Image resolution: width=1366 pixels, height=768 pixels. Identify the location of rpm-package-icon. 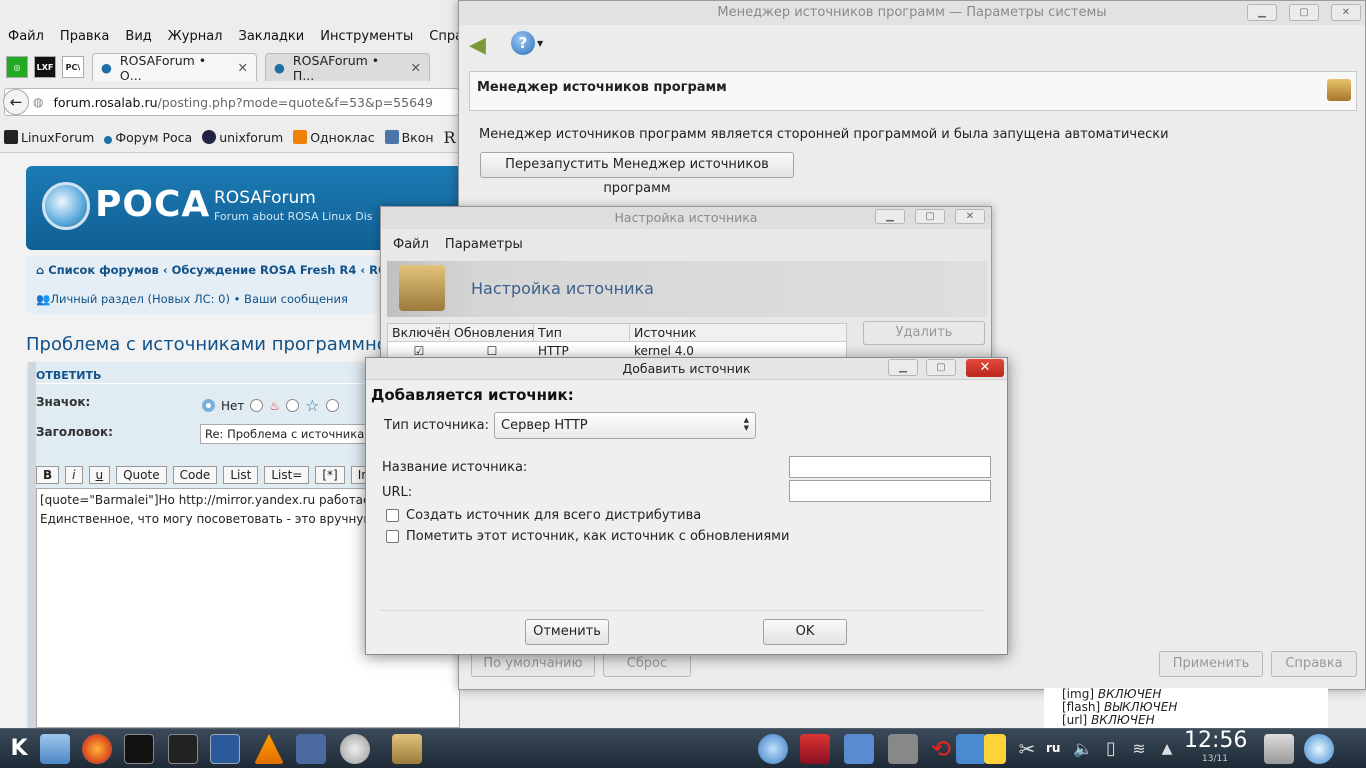
(407, 749).